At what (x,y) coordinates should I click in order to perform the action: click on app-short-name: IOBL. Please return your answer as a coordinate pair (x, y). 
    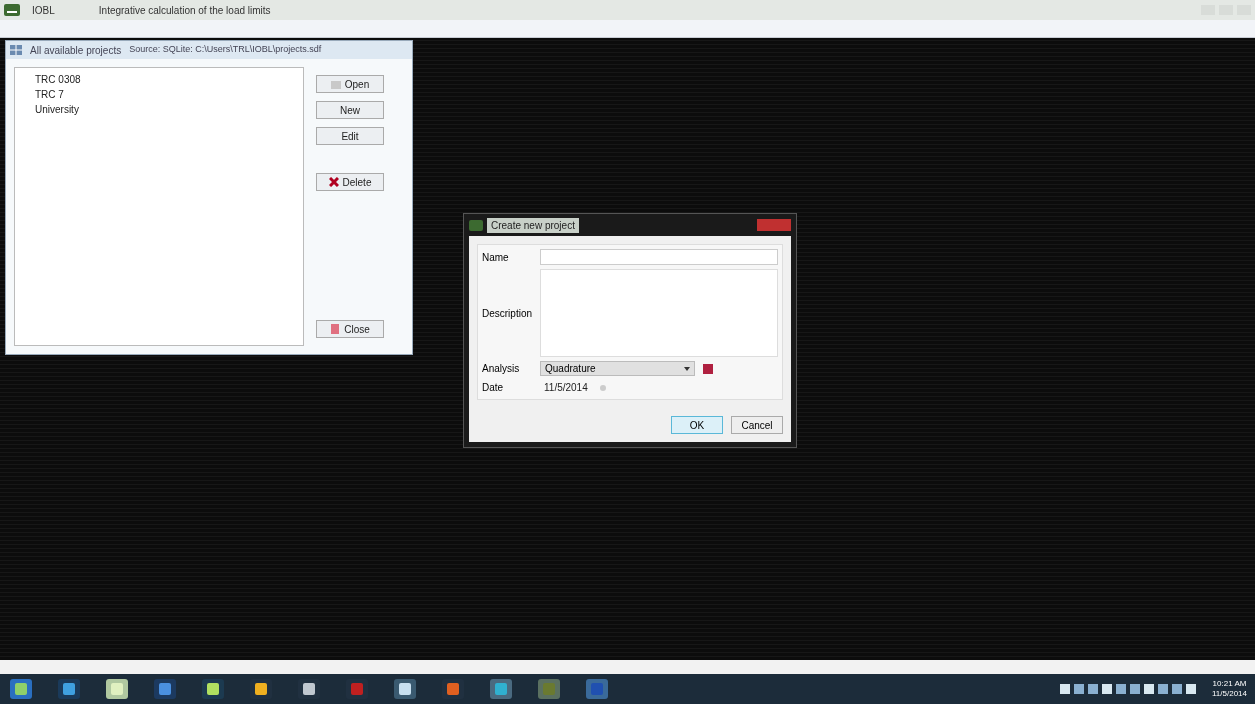
    Looking at the image, I should click on (43, 10).